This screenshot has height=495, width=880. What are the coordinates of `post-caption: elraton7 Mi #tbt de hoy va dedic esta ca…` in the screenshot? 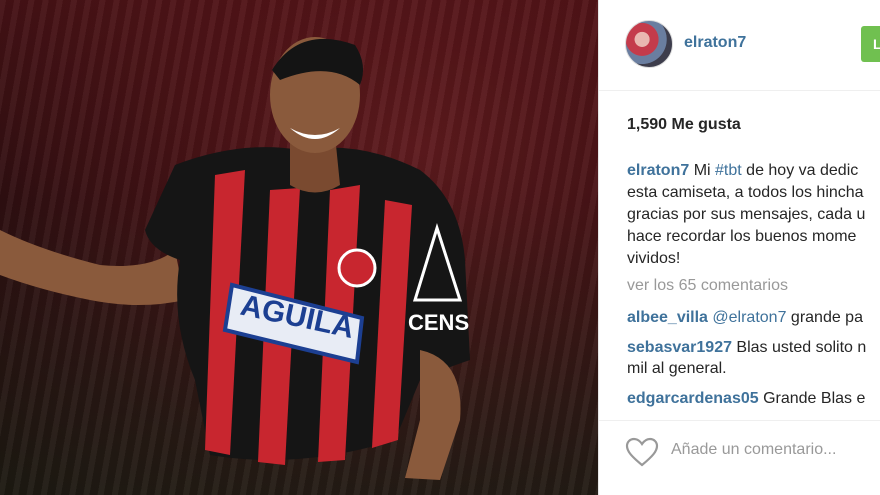 It's located at (753, 215).